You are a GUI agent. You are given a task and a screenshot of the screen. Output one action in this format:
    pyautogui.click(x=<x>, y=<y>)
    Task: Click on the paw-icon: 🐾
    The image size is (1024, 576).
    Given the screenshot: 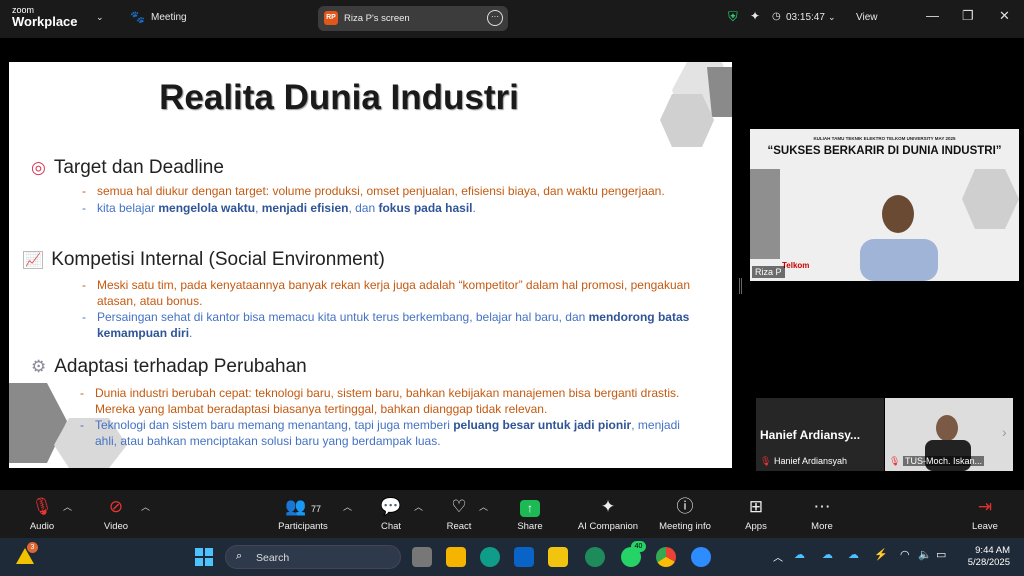 What is the action you would take?
    pyautogui.click(x=137, y=17)
    